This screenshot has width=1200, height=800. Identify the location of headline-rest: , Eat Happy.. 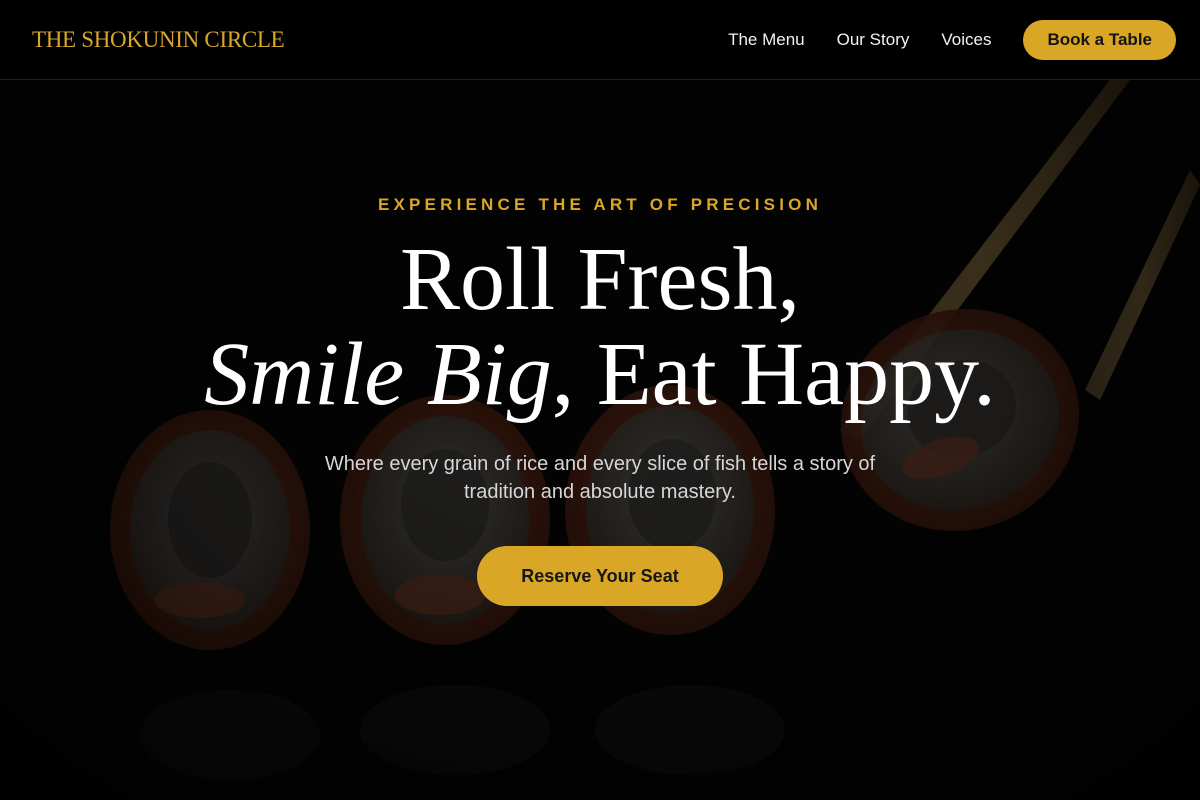
(773, 374).